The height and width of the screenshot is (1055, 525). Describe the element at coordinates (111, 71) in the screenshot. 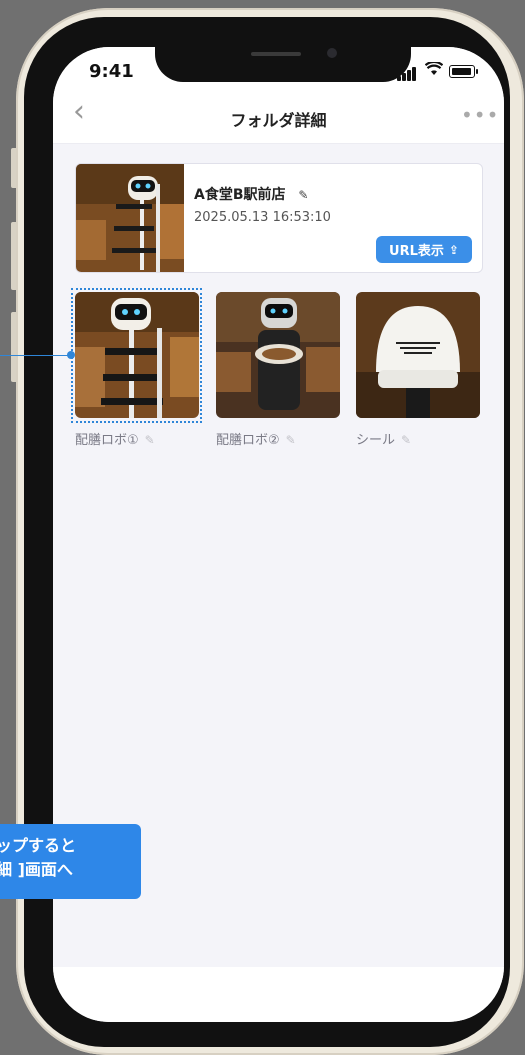

I see `status-time: 9:41` at that location.